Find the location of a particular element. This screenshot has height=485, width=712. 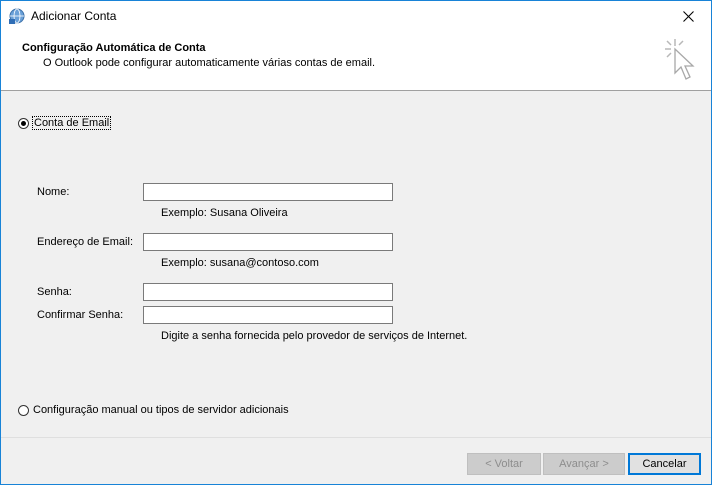

name-label: Nome: is located at coordinates (53, 192).